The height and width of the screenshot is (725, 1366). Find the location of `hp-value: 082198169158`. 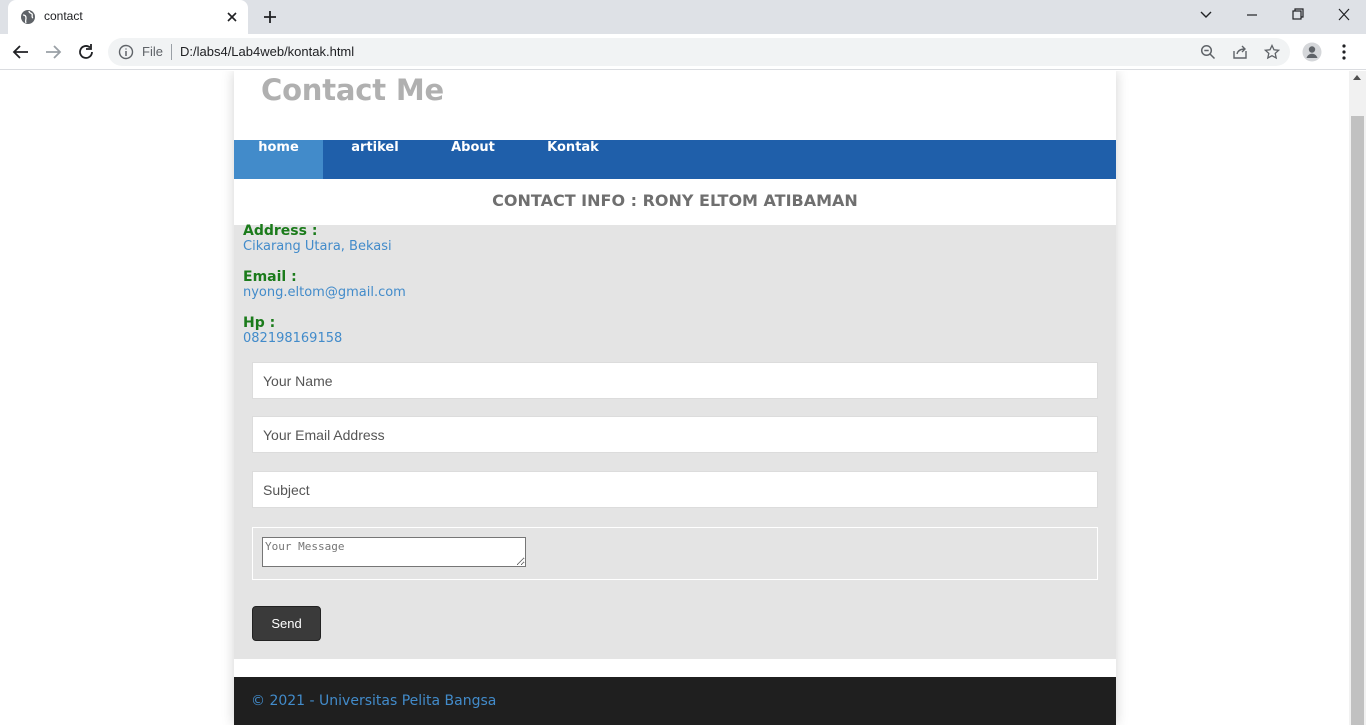

hp-value: 082198169158 is located at coordinates (293, 338).